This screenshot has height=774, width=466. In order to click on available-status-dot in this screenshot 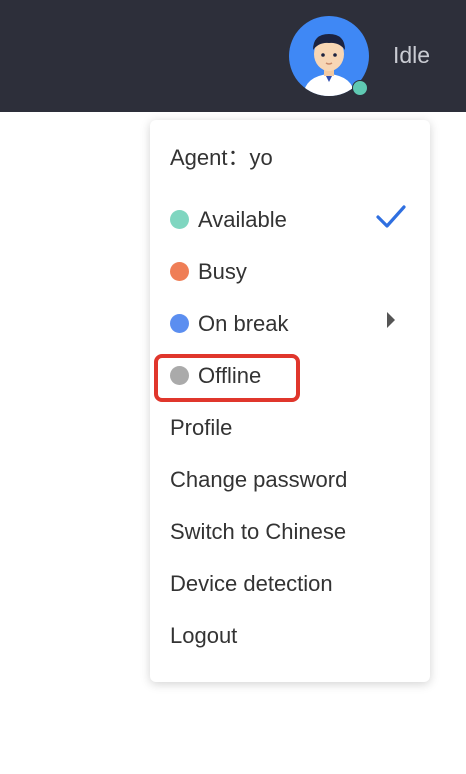, I will do `click(179, 220)`.